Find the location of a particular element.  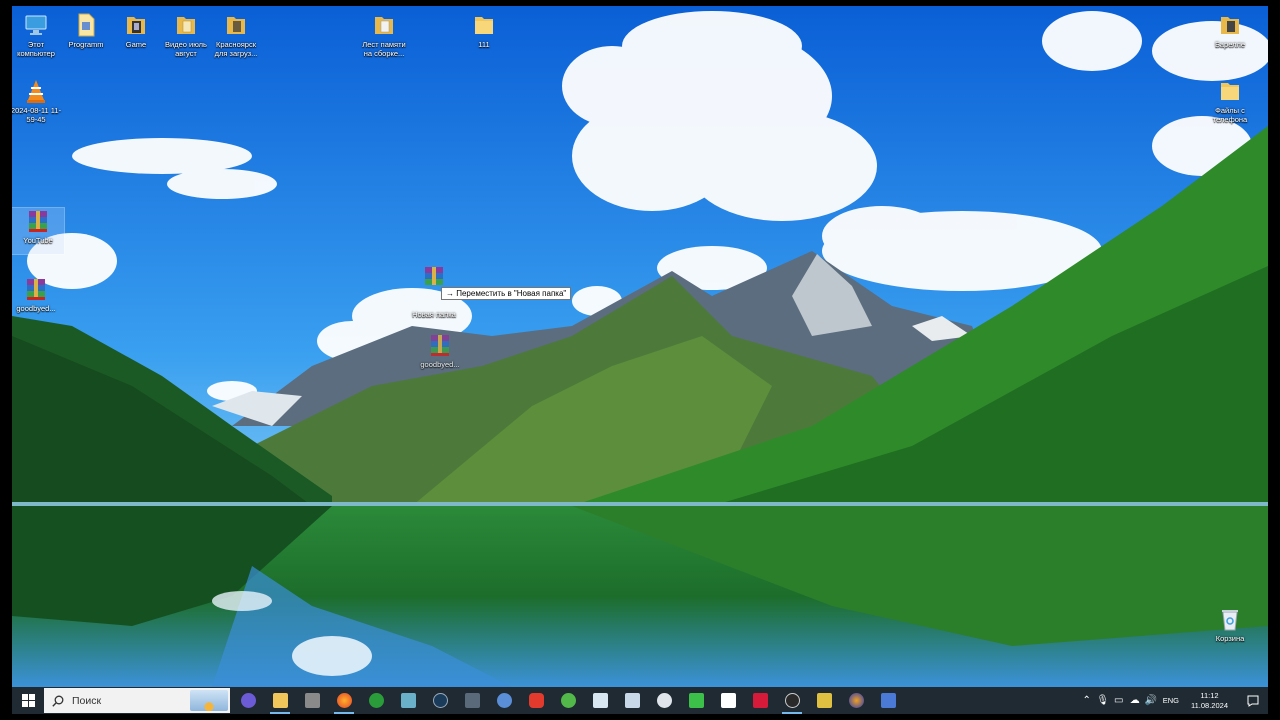

notification-icon is located at coordinates (1253, 701).